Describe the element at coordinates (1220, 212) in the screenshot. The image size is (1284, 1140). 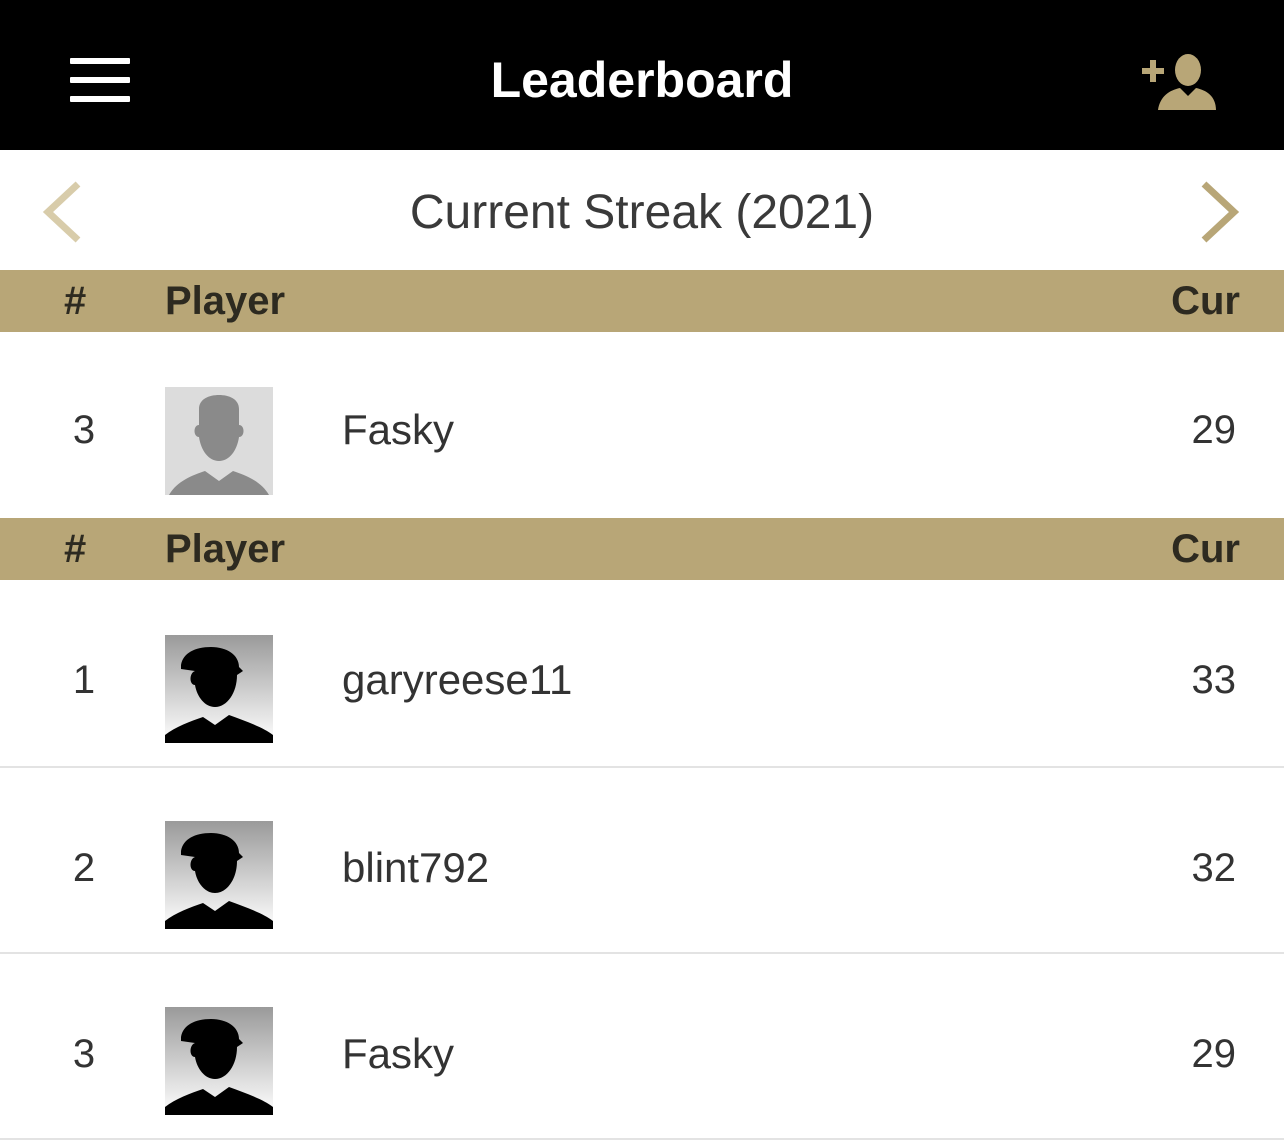
I see `chevron-right-icon` at that location.